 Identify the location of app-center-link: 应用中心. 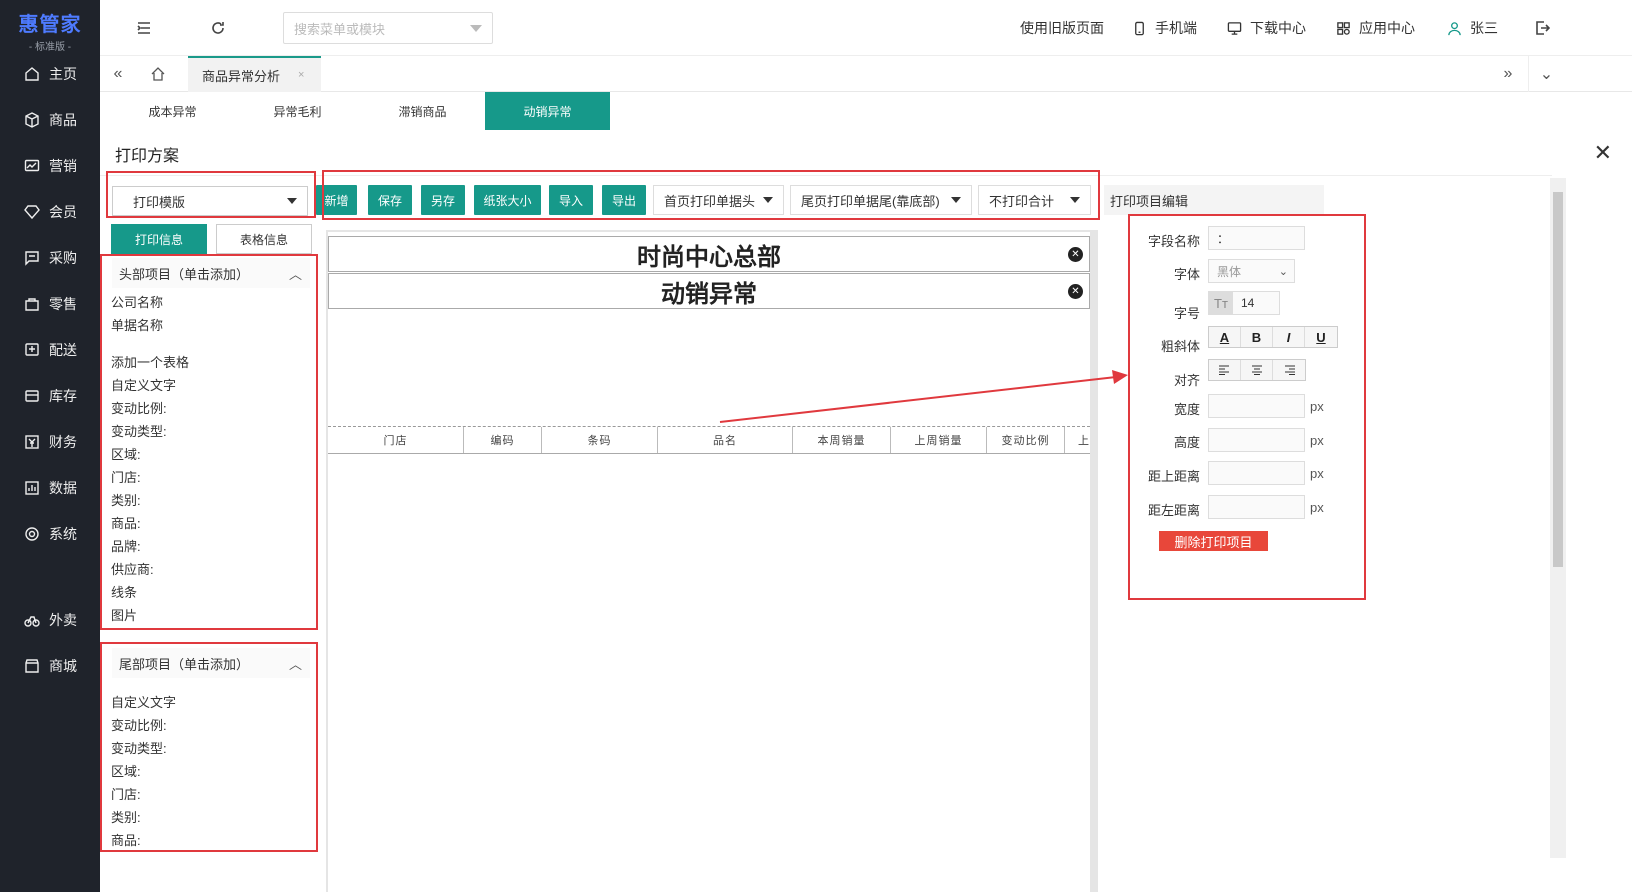
(1375, 28).